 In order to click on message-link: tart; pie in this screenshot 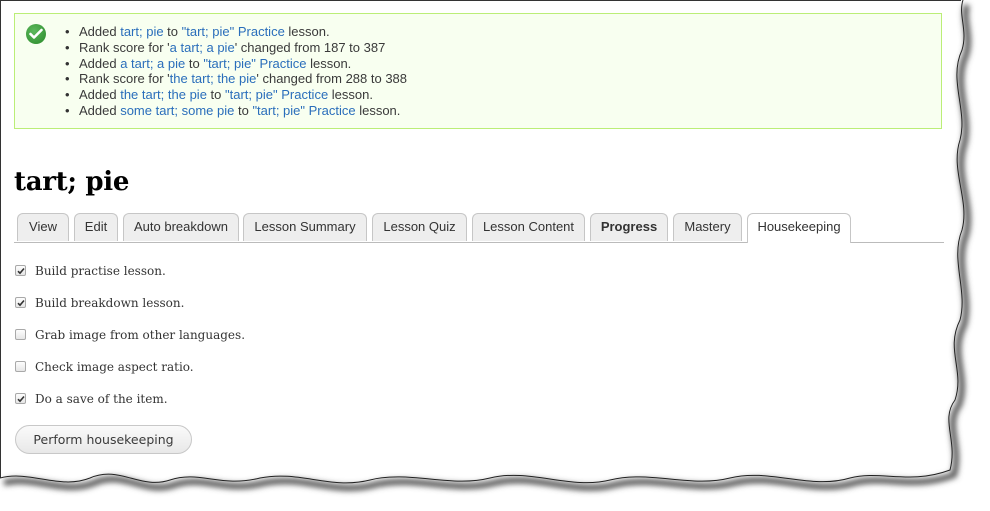, I will do `click(141, 31)`.